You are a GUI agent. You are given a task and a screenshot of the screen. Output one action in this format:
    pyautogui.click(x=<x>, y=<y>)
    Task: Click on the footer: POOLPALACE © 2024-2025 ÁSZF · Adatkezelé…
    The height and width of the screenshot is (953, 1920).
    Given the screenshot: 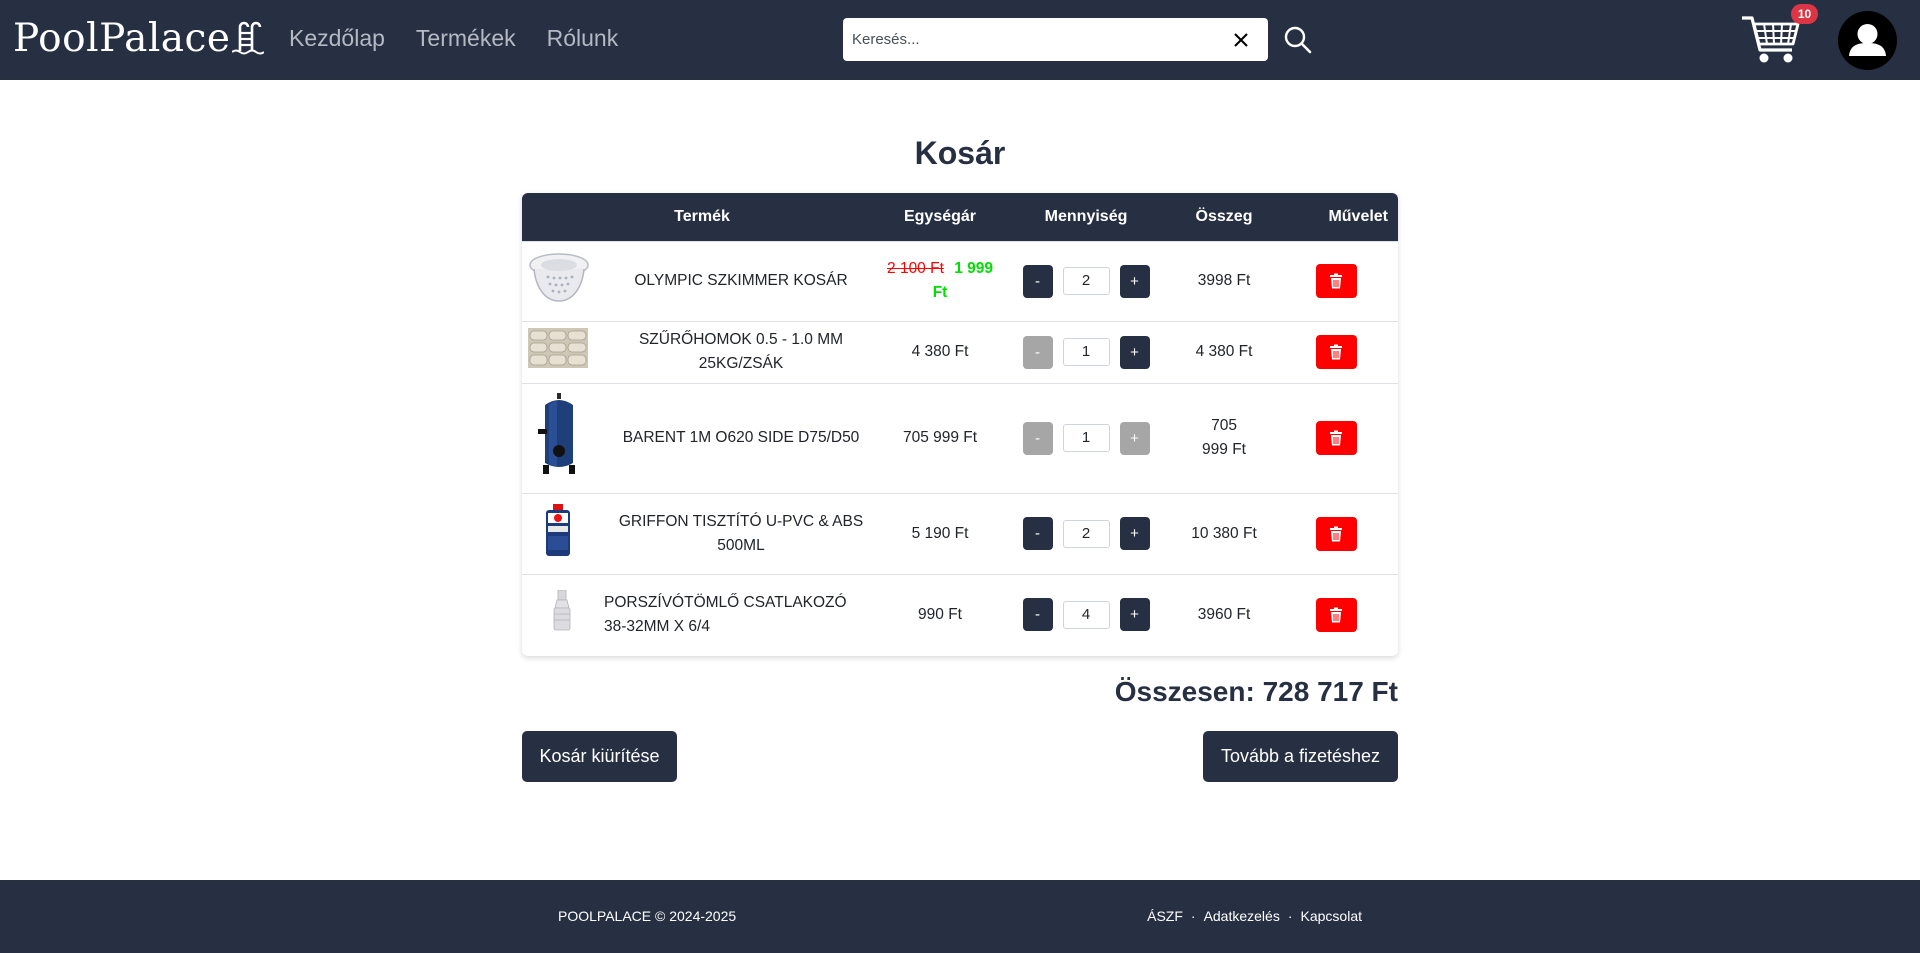 What is the action you would take?
    pyautogui.click(x=960, y=916)
    